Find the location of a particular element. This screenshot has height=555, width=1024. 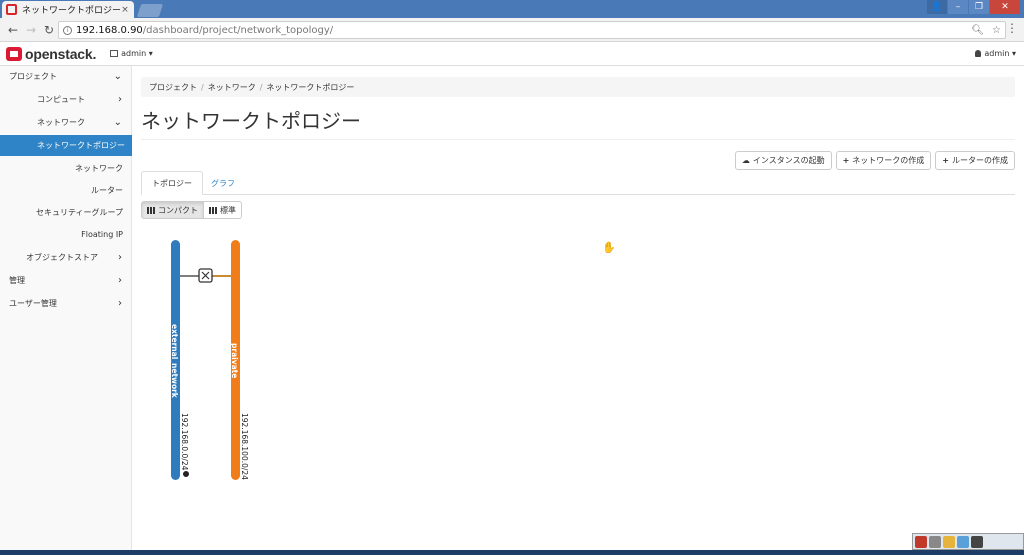

openstack-logo-icon is located at coordinates (14, 53).